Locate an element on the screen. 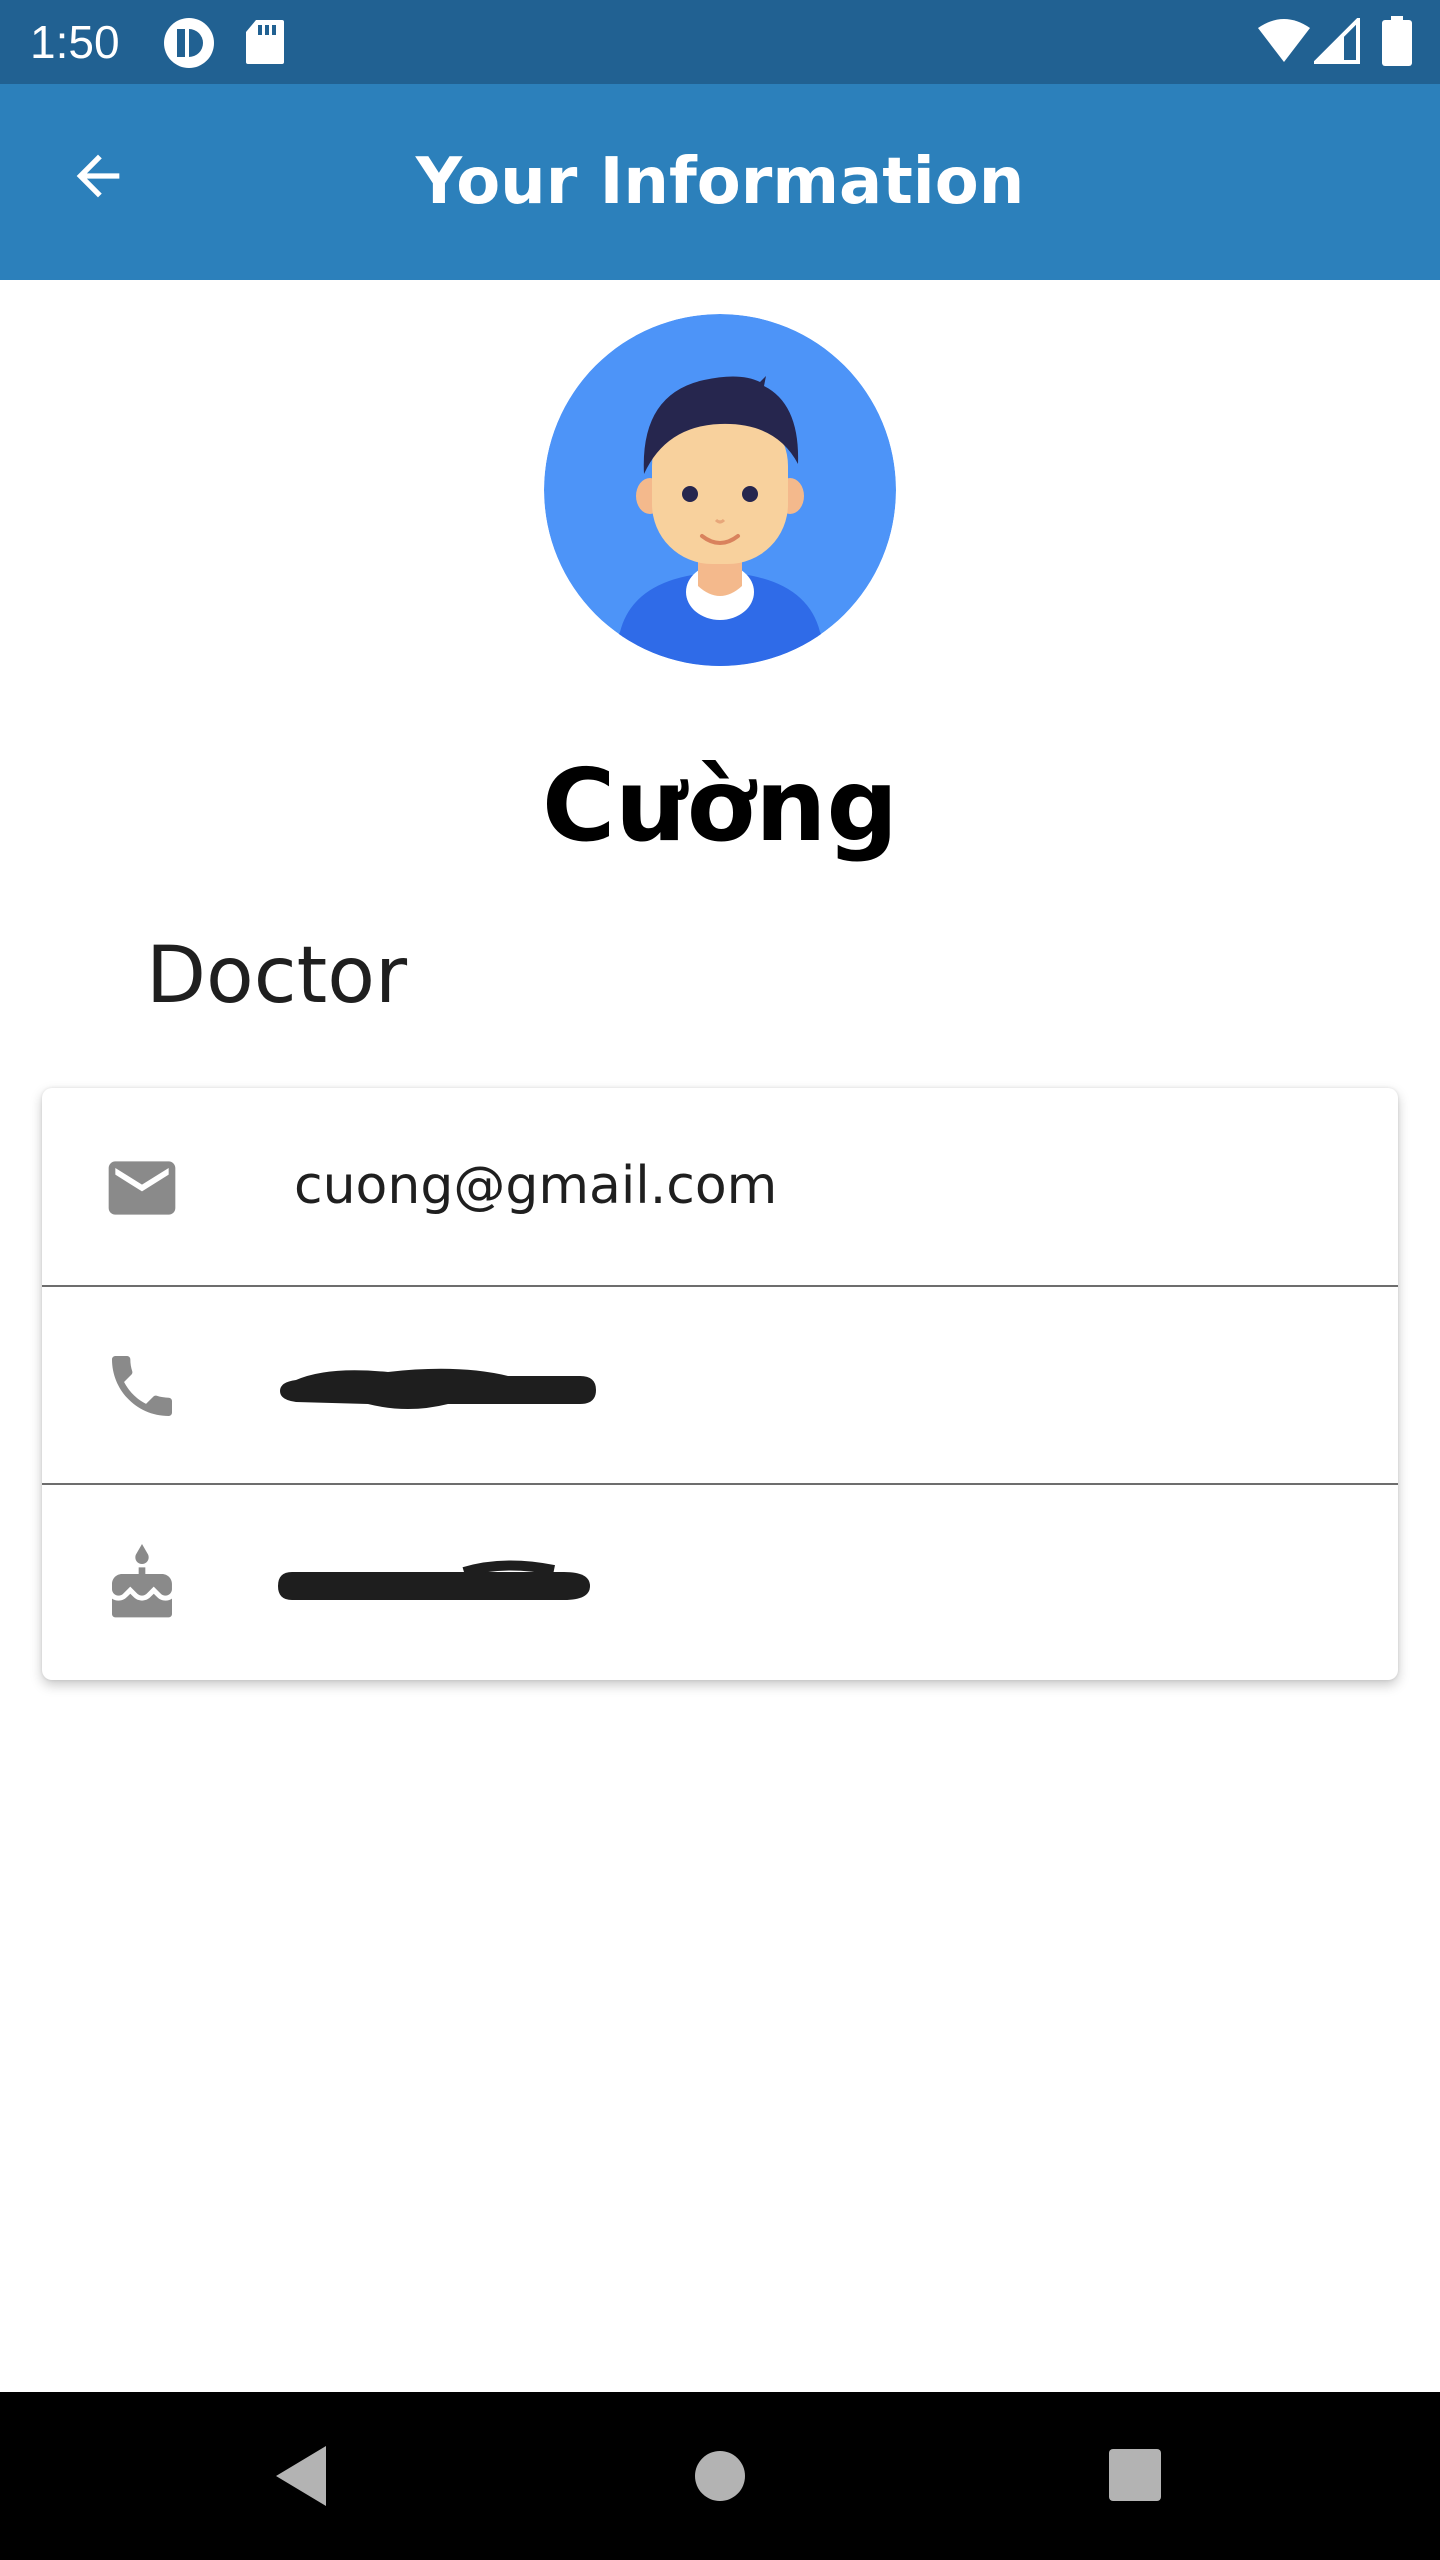  page-title: Your Information is located at coordinates (720, 182).